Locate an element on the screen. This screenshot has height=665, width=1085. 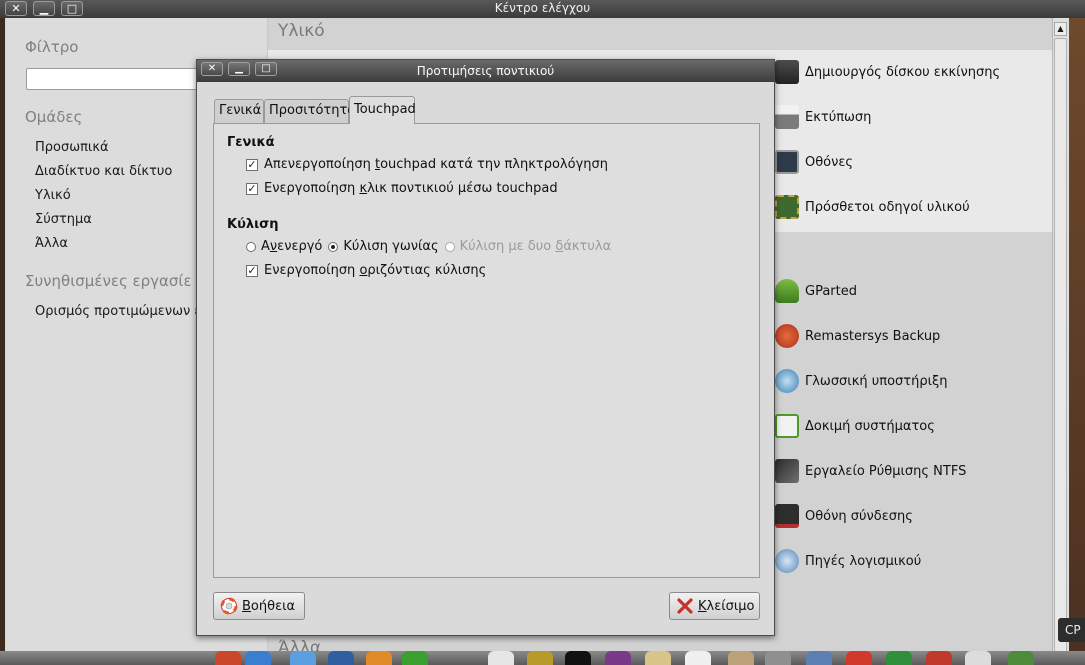
app-label: Εργαλείο Ρύθμισης NTFS is located at coordinates (886, 471).